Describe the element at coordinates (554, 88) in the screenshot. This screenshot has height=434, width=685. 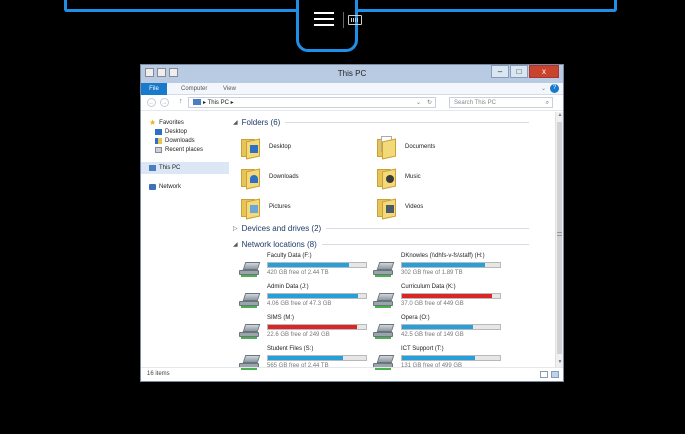
I see `help-icon: ?` at that location.